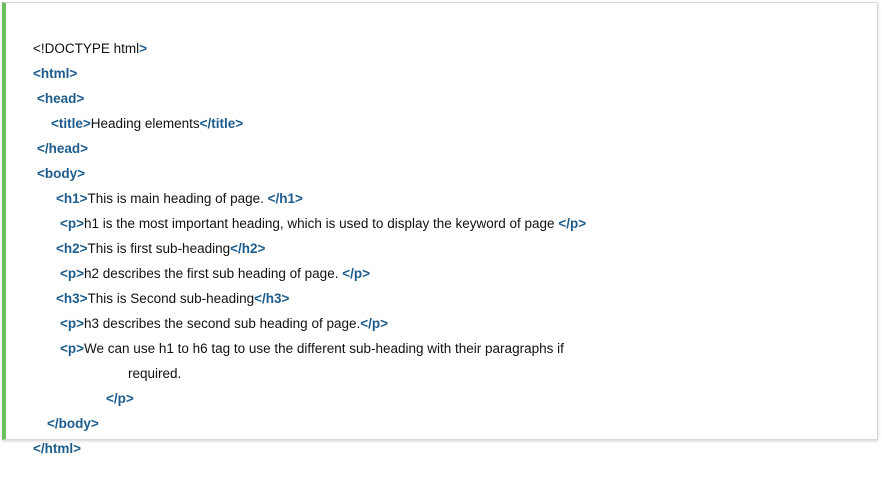 Image resolution: width=882 pixels, height=486 pixels. Describe the element at coordinates (120, 398) in the screenshot. I see `p4-close-tag: </p>` at that location.